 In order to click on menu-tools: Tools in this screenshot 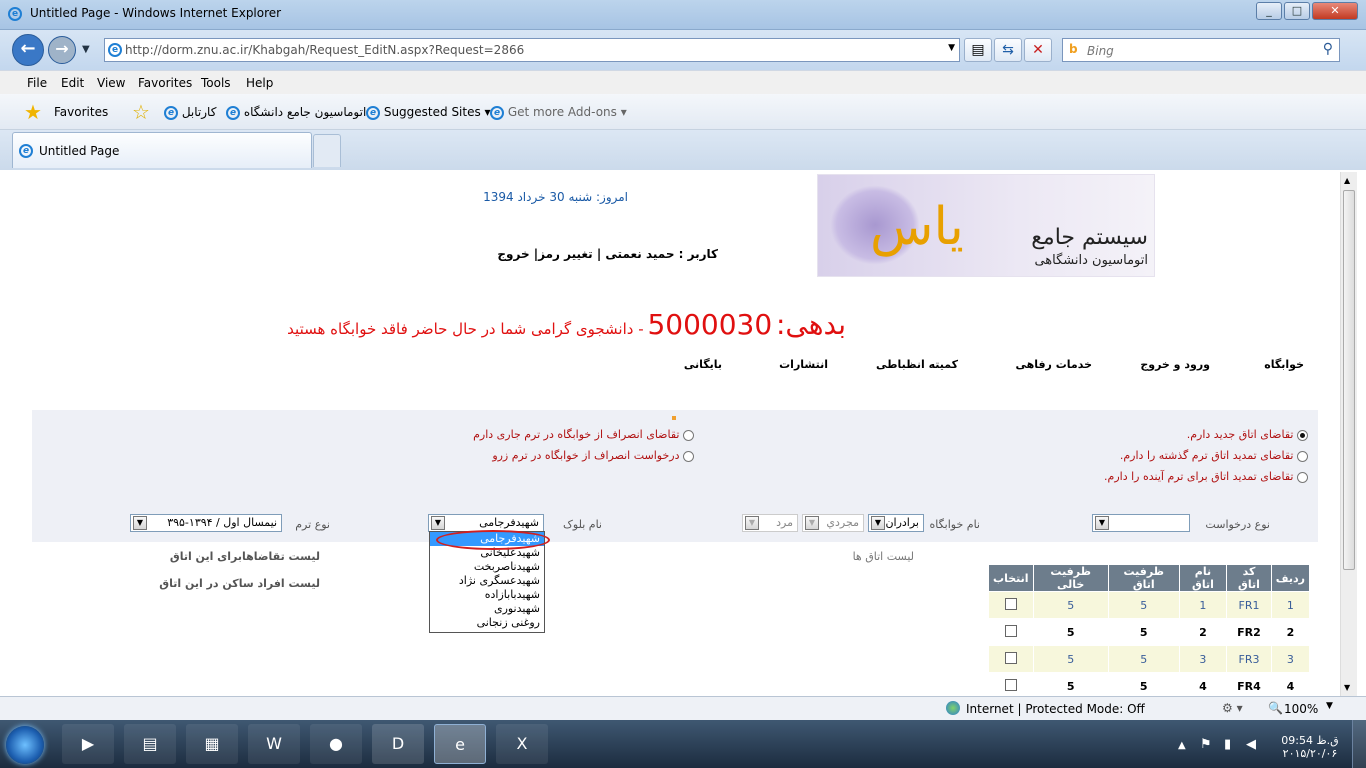, I will do `click(216, 83)`.